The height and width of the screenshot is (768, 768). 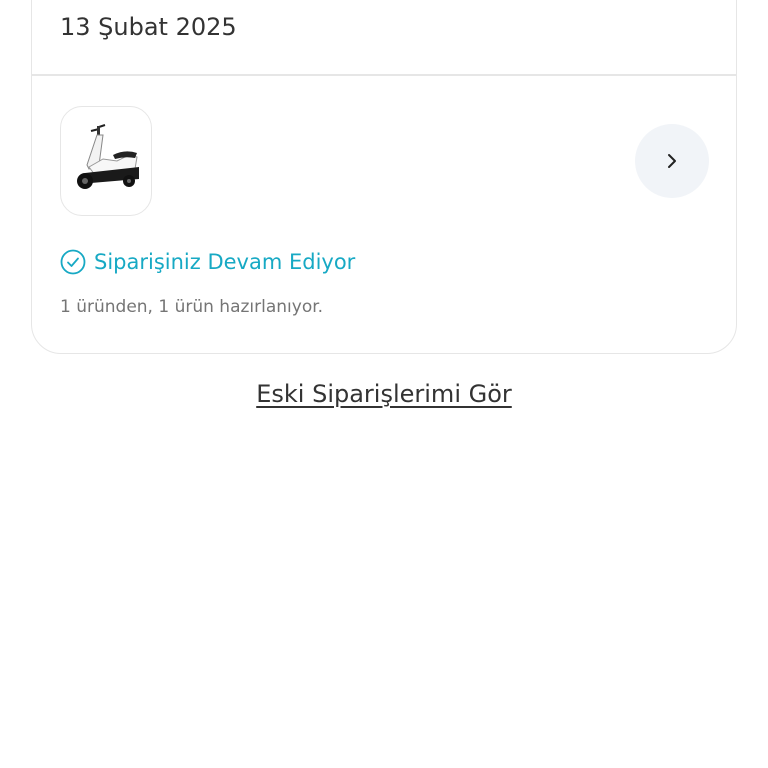 What do you see at coordinates (73, 262) in the screenshot?
I see `check-circle-icon` at bounding box center [73, 262].